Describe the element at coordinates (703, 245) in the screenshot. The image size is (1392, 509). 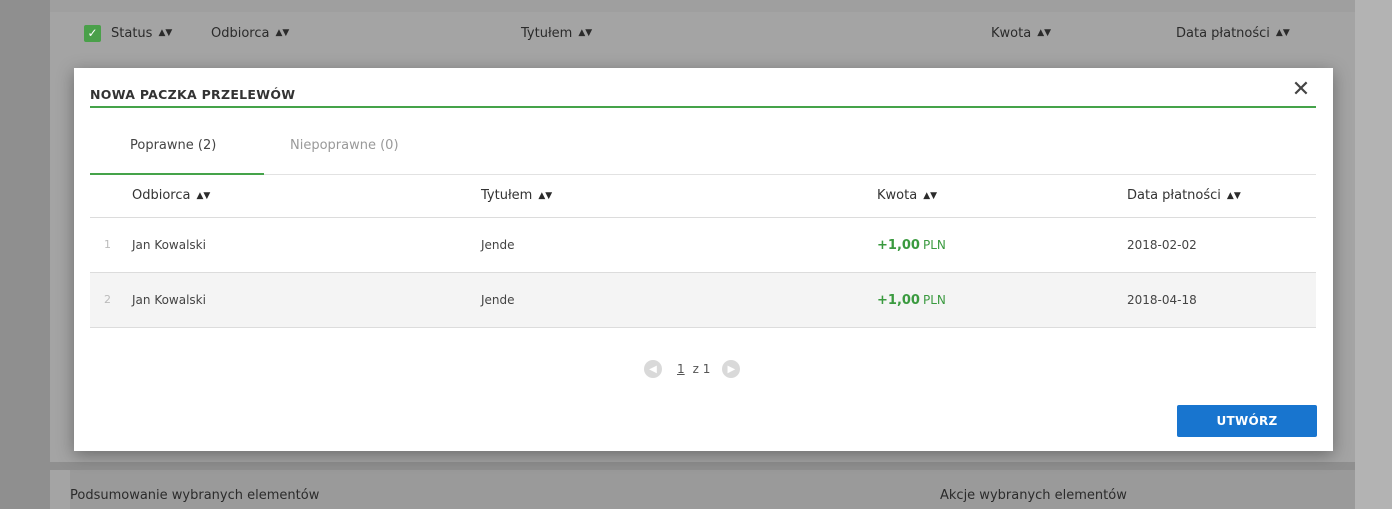
I see `table-row: 1 Jan Kowalski Jende +1,00 PLN 2018-02-02` at that location.